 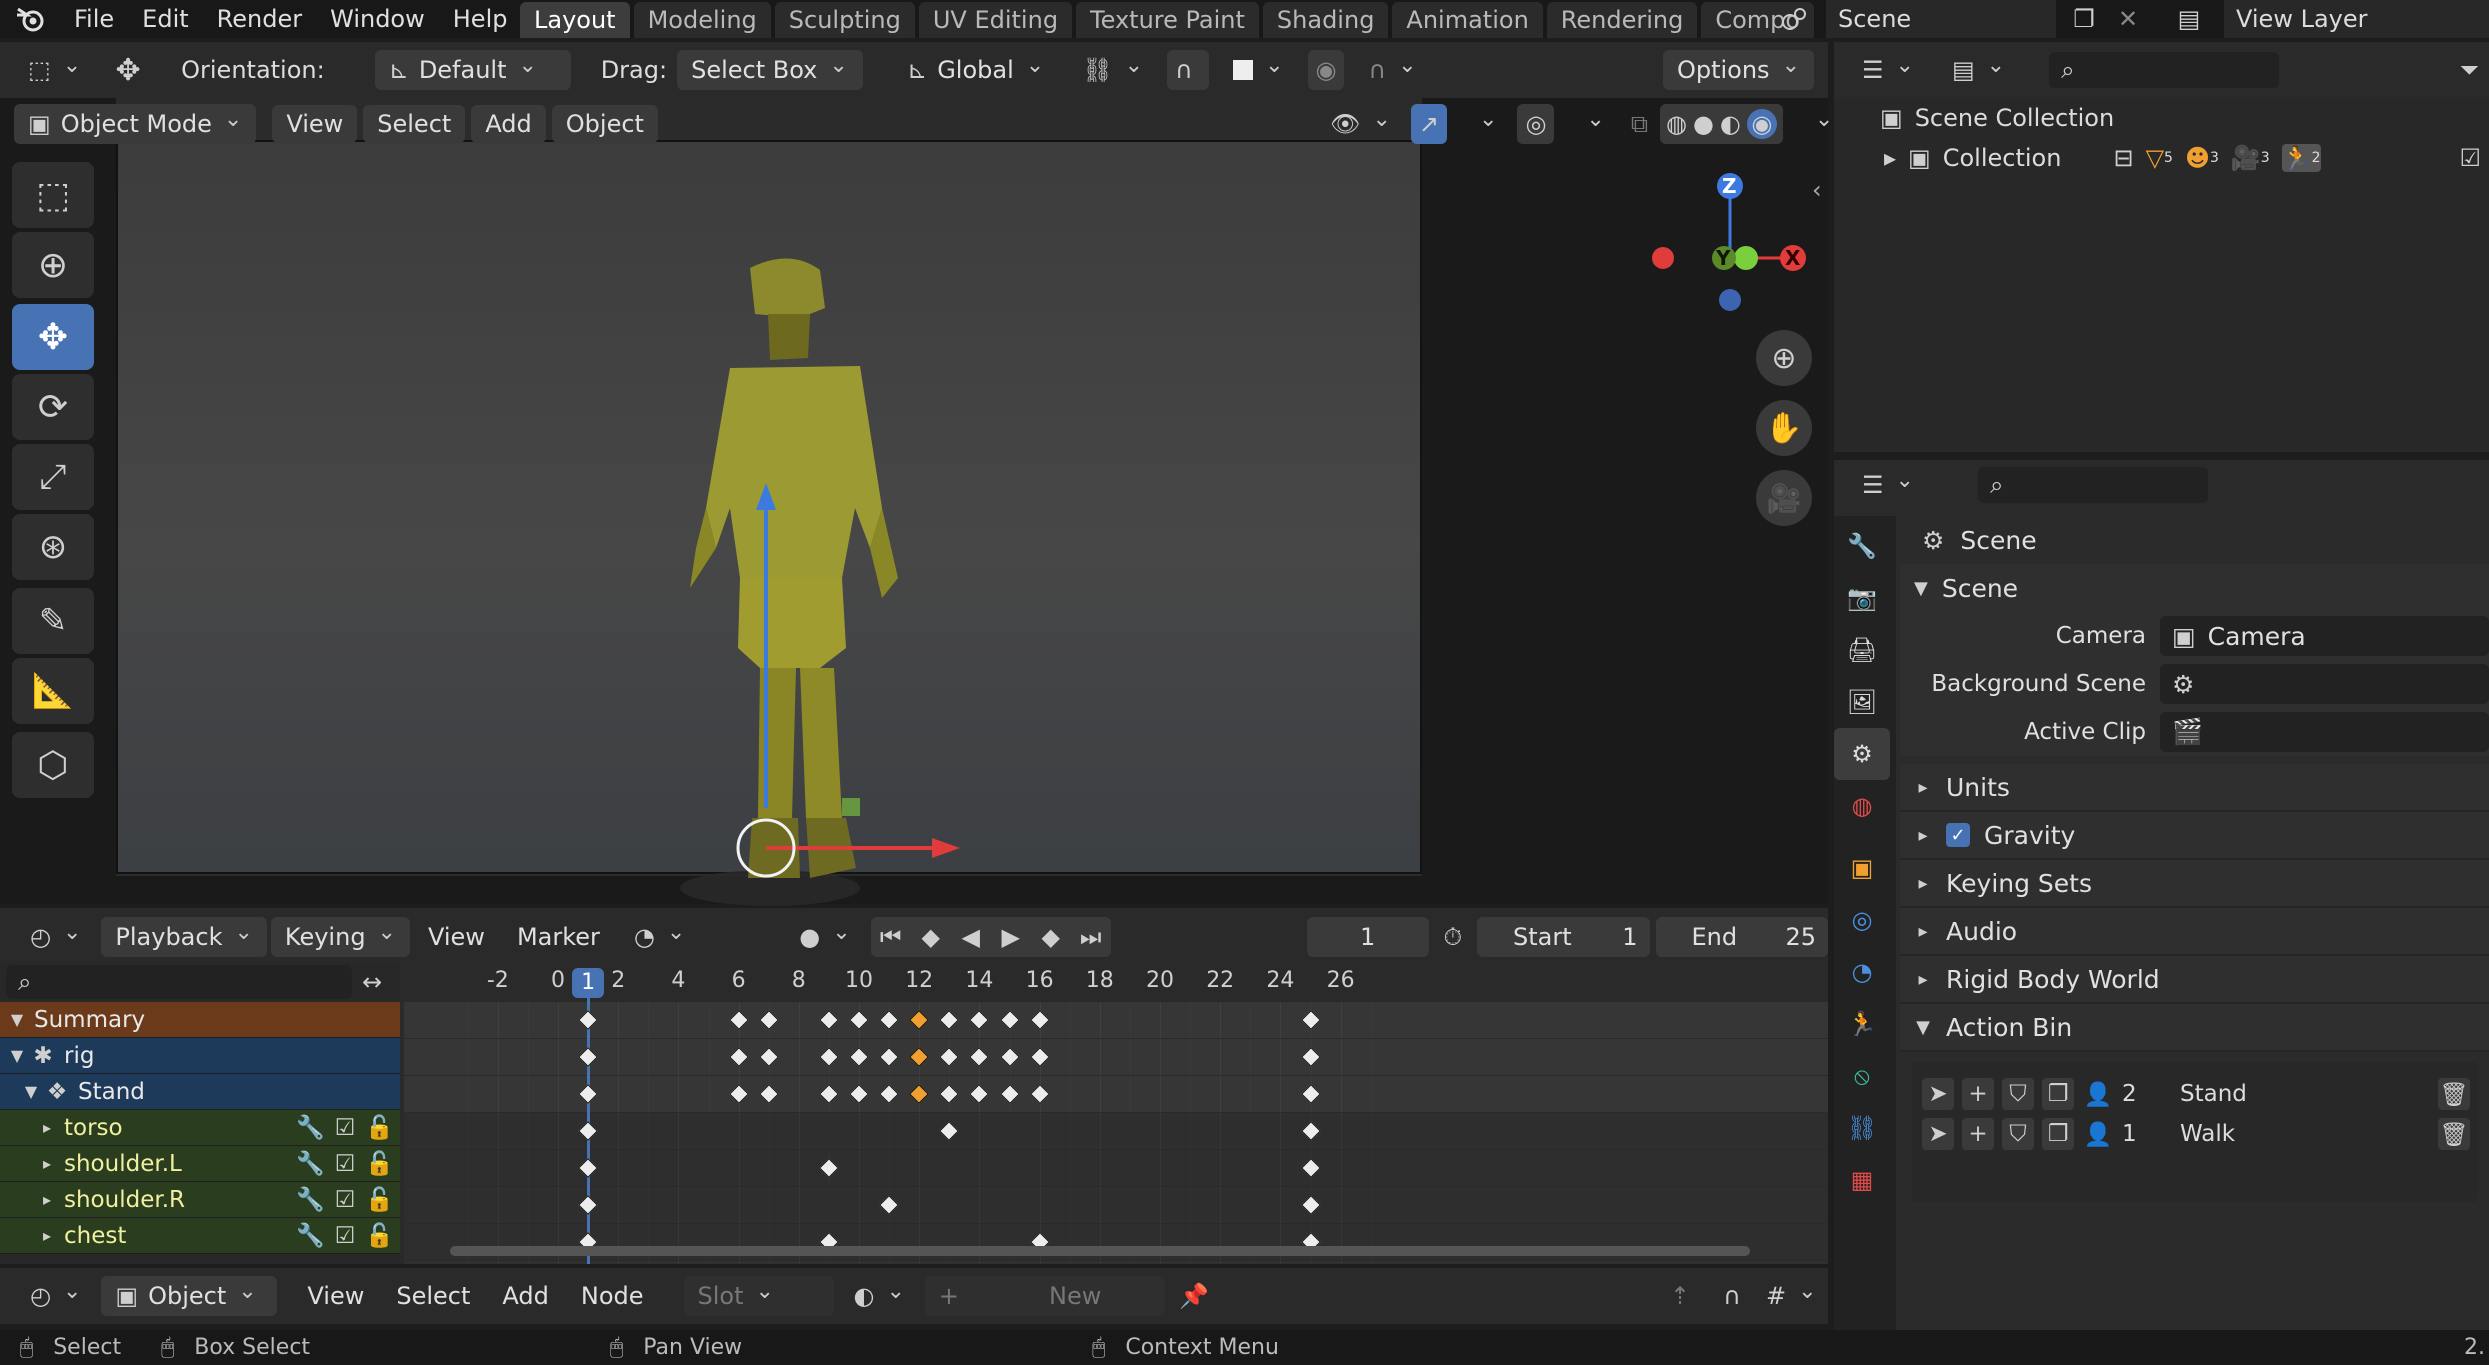 I want to click on mode-dropdown: ▣ Object Mode, so click(x=135, y=124).